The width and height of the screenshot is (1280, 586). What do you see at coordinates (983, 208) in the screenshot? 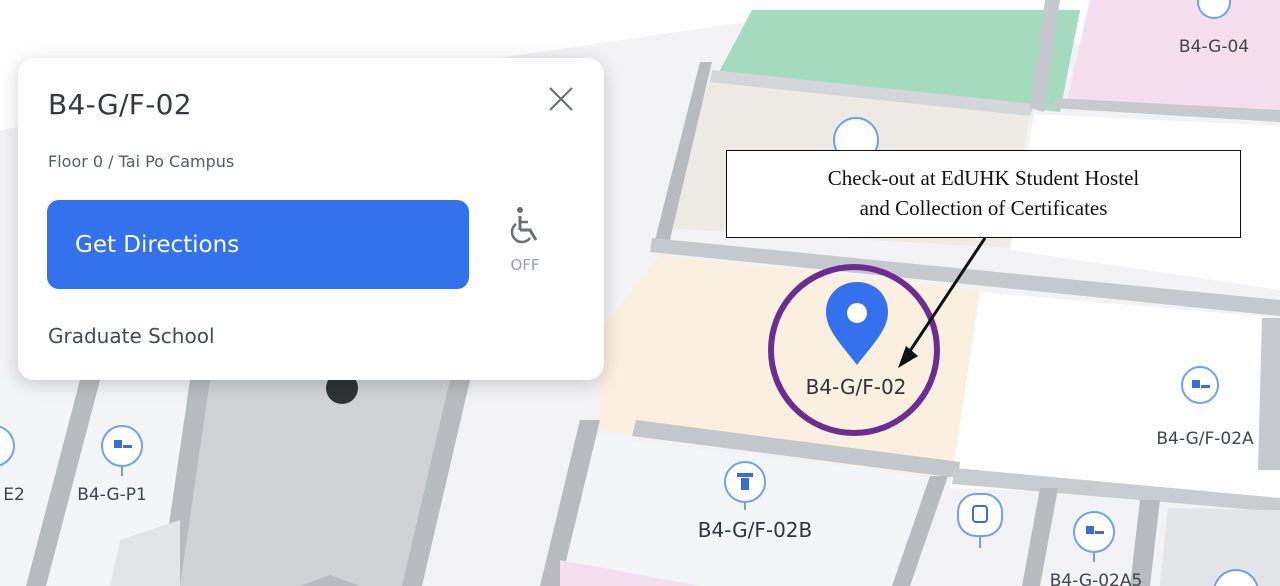
I see `annotation-line-2: and Collection of Certificates` at bounding box center [983, 208].